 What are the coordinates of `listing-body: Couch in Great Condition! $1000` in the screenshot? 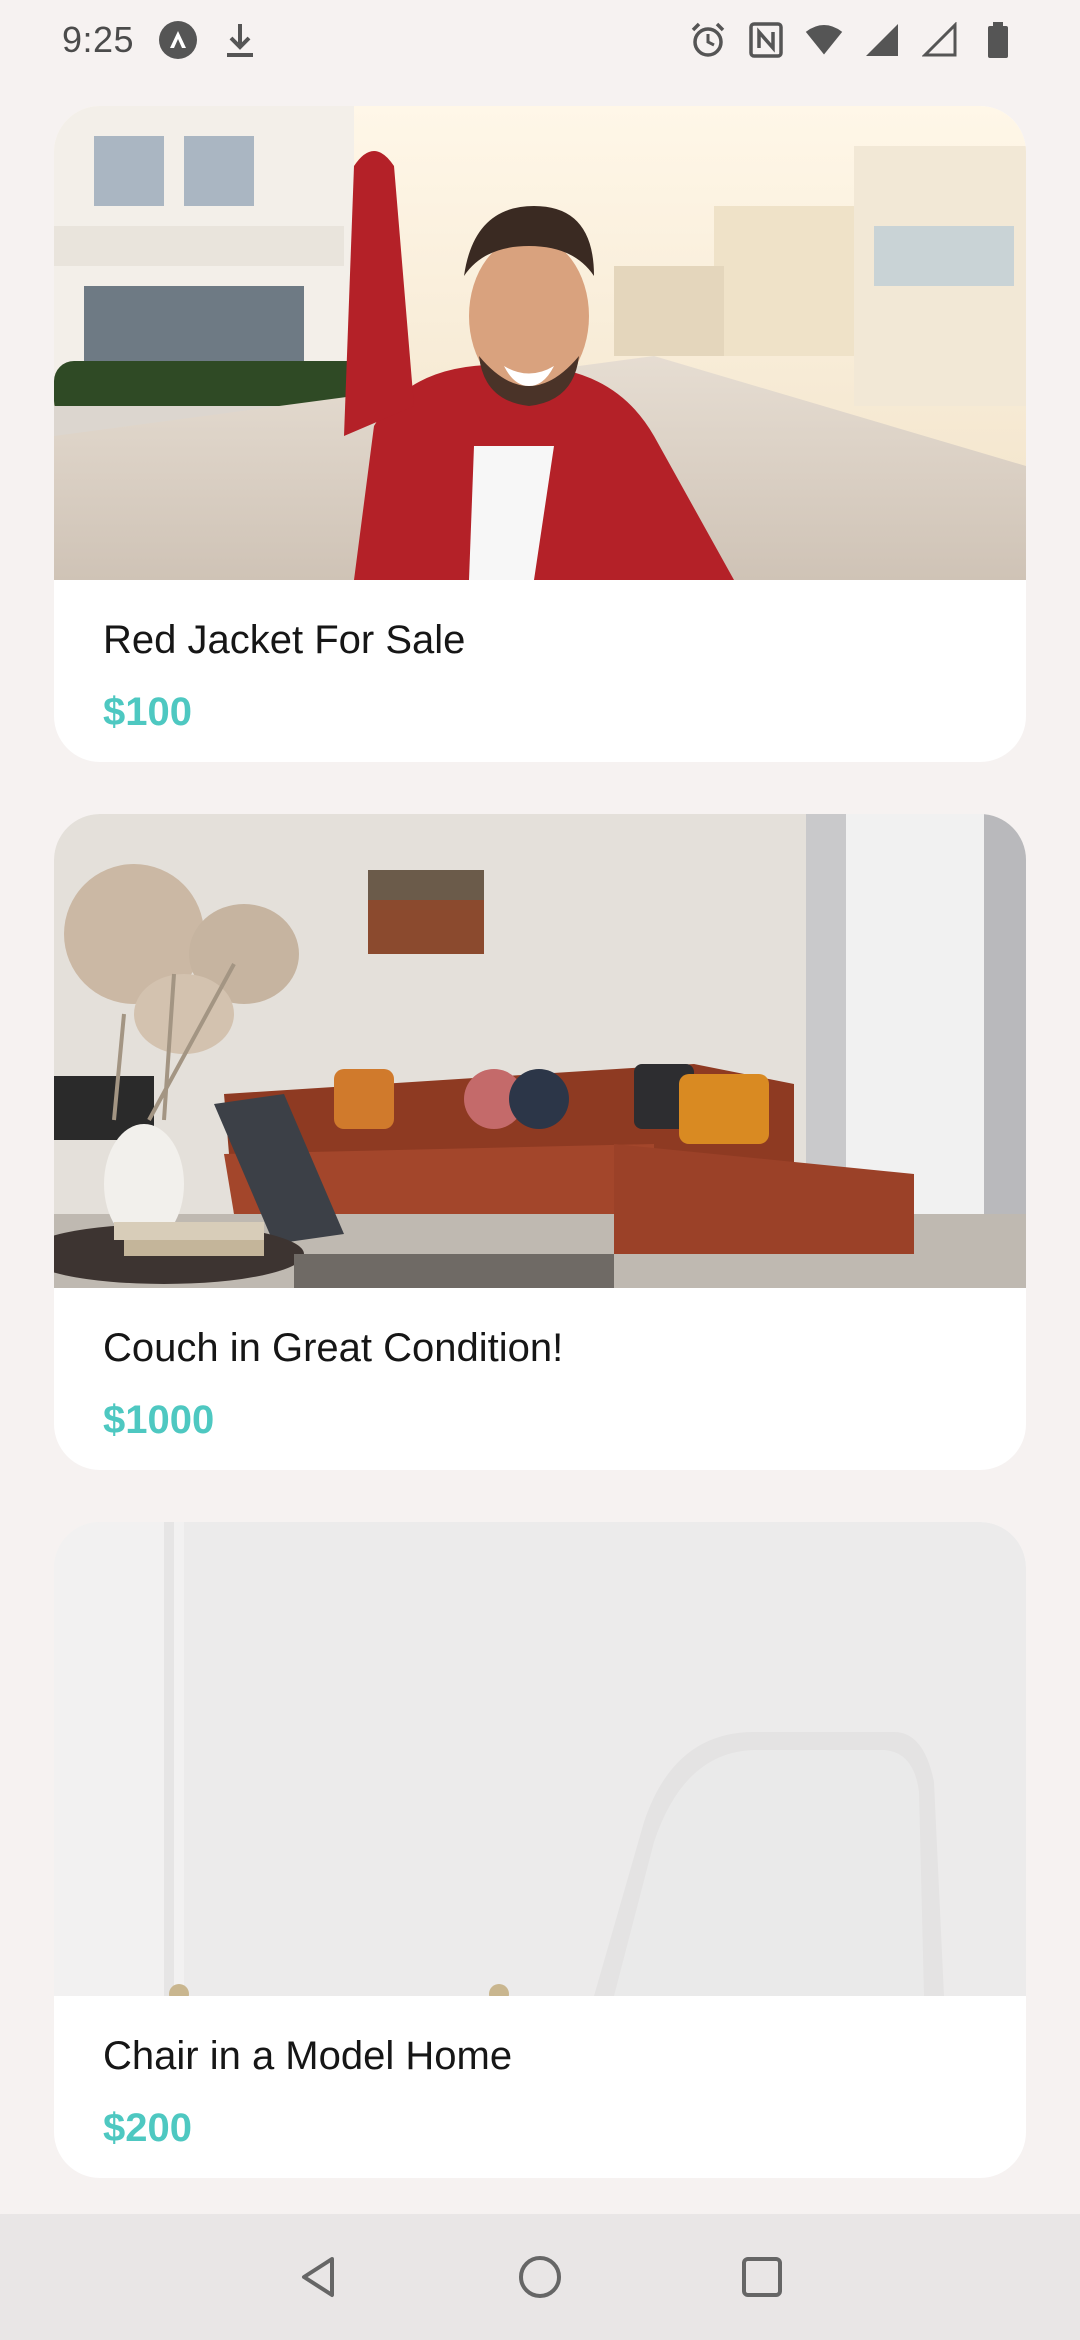 It's located at (540, 1366).